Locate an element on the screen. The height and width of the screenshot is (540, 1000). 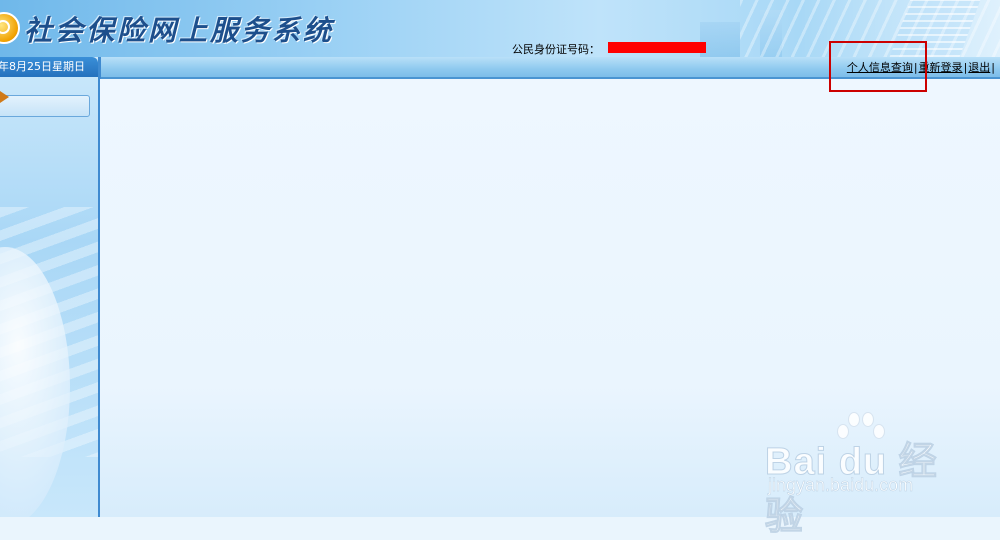
system-logo-icon is located at coordinates (10, 28).